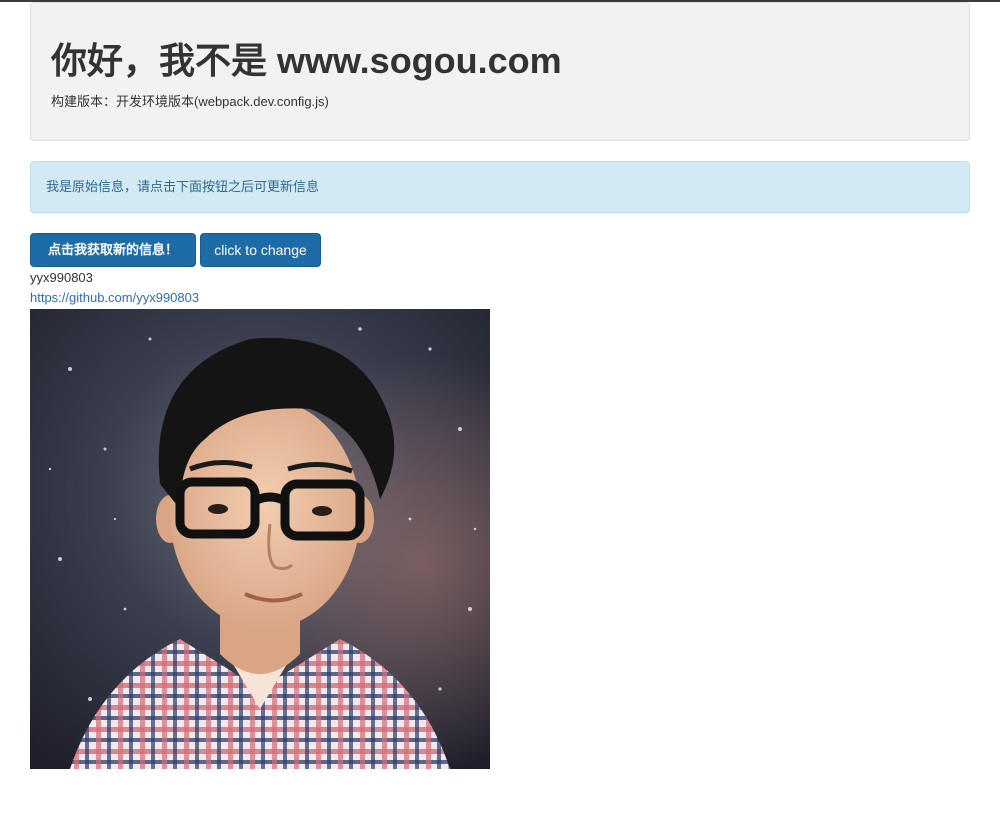  What do you see at coordinates (61, 277) in the screenshot?
I see `user-name: yyx990803` at bounding box center [61, 277].